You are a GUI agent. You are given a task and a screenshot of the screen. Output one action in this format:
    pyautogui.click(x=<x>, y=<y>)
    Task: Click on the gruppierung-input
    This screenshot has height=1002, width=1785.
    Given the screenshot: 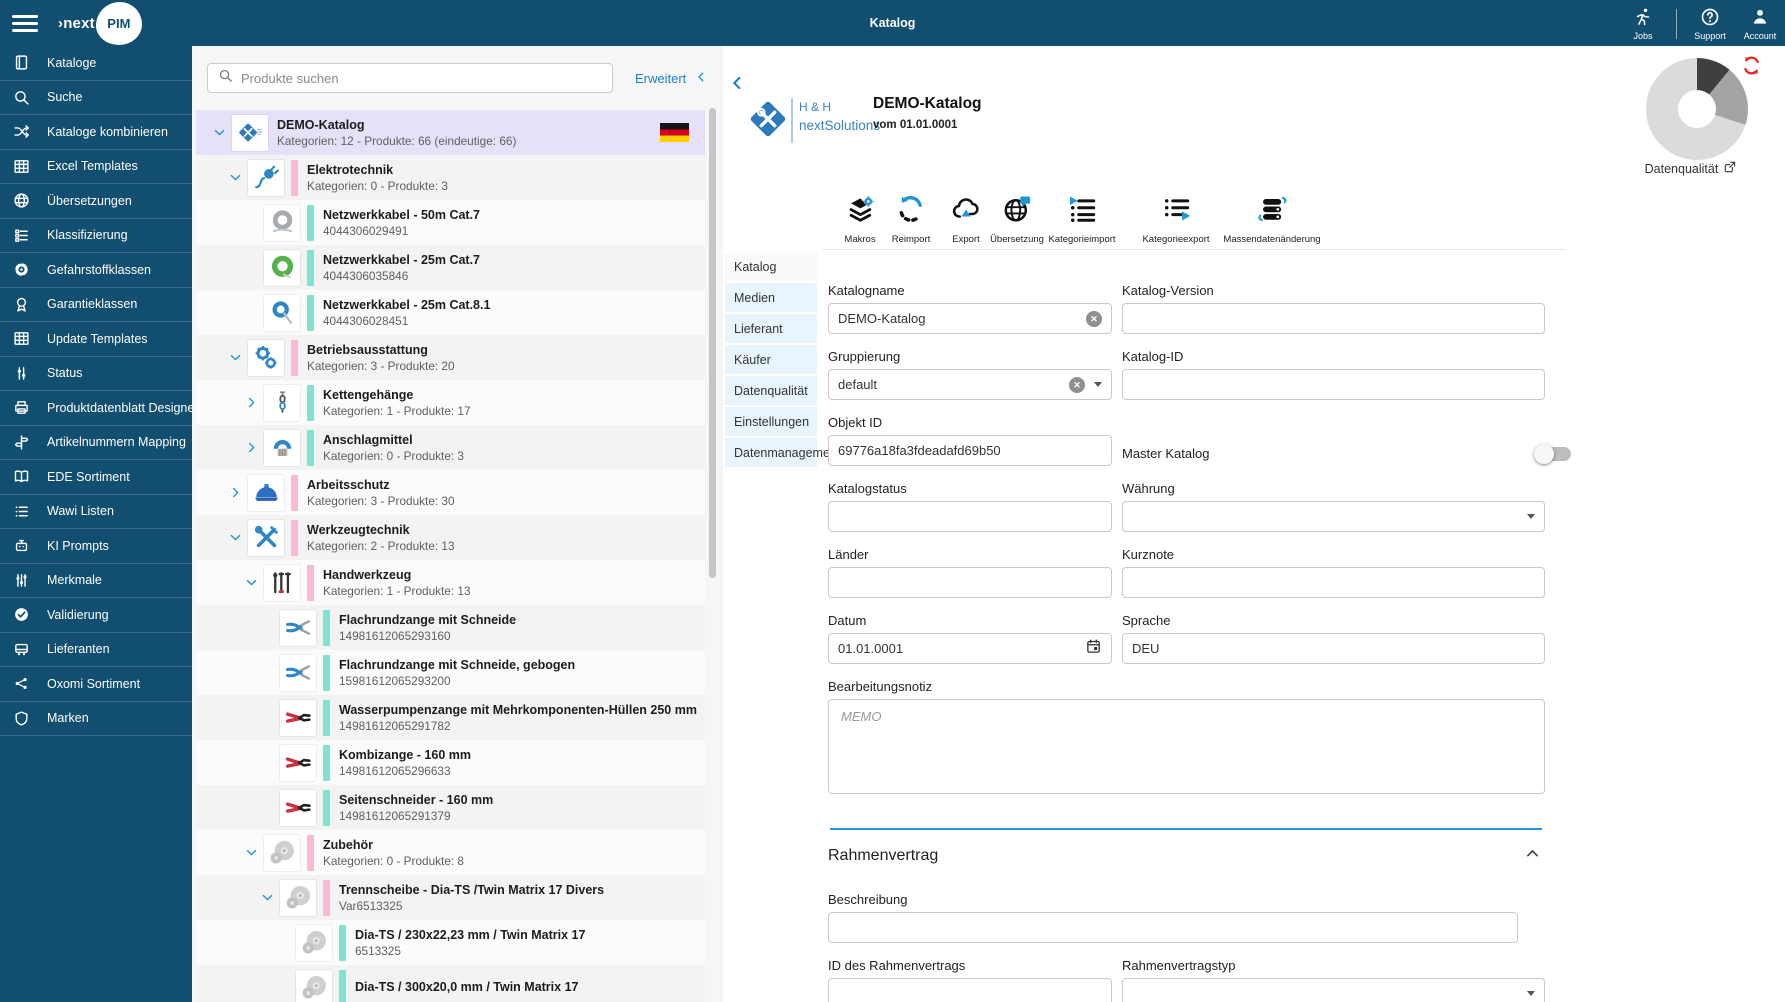 What is the action you would take?
    pyautogui.click(x=953, y=384)
    